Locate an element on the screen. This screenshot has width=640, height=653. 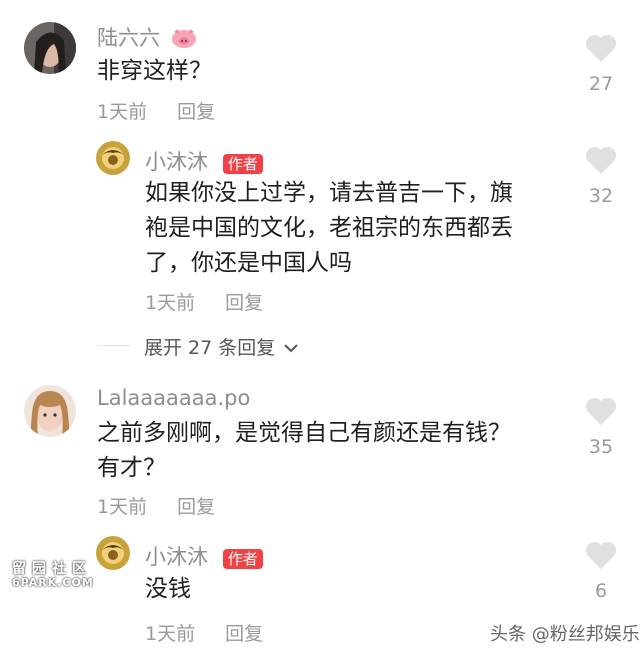
like-count: 35 is located at coordinates (601, 447).